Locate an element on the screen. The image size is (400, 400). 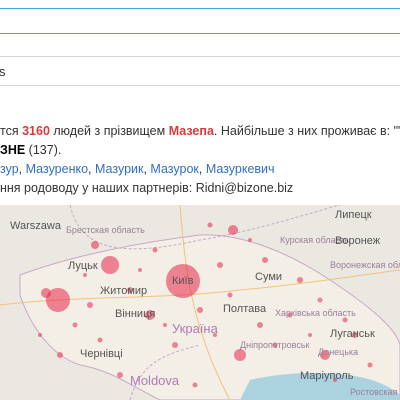
label-kyiv: Київ is located at coordinates (183, 281).